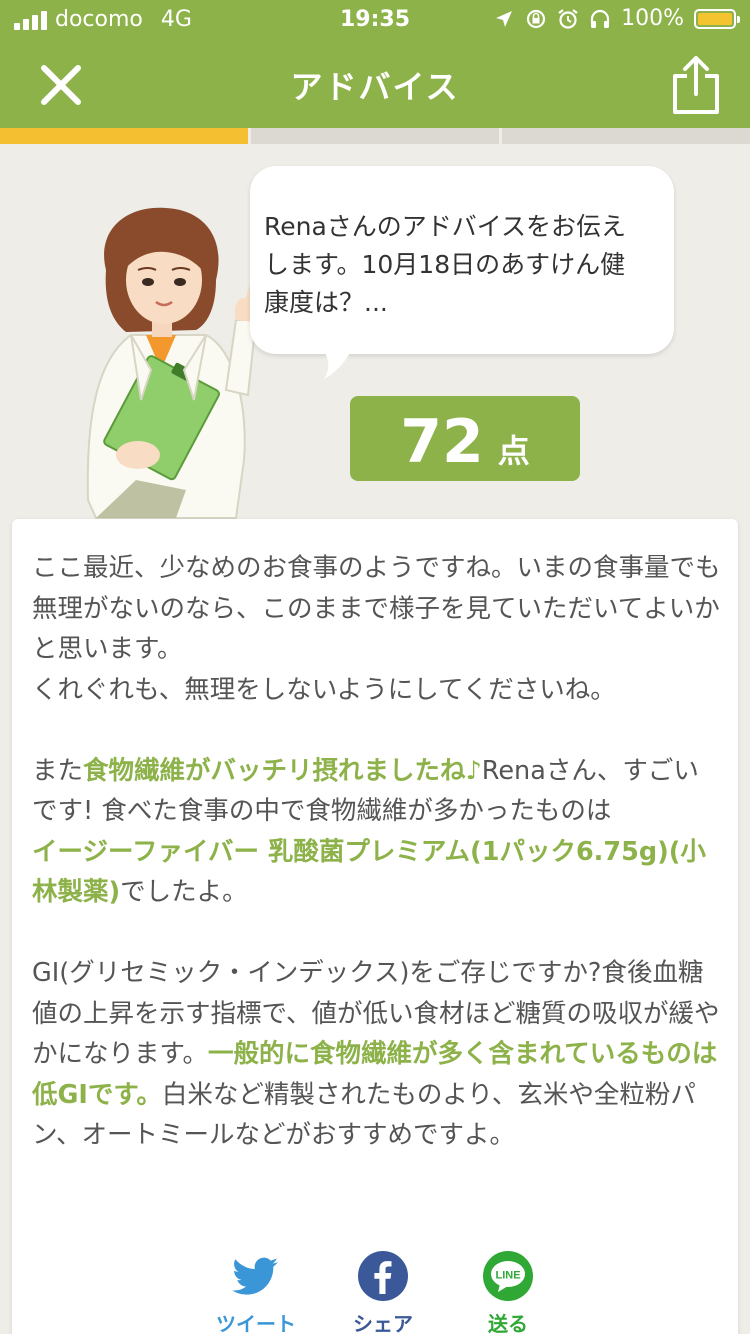 The image size is (750, 1334). Describe the element at coordinates (504, 18) in the screenshot. I see `location-icon` at that location.